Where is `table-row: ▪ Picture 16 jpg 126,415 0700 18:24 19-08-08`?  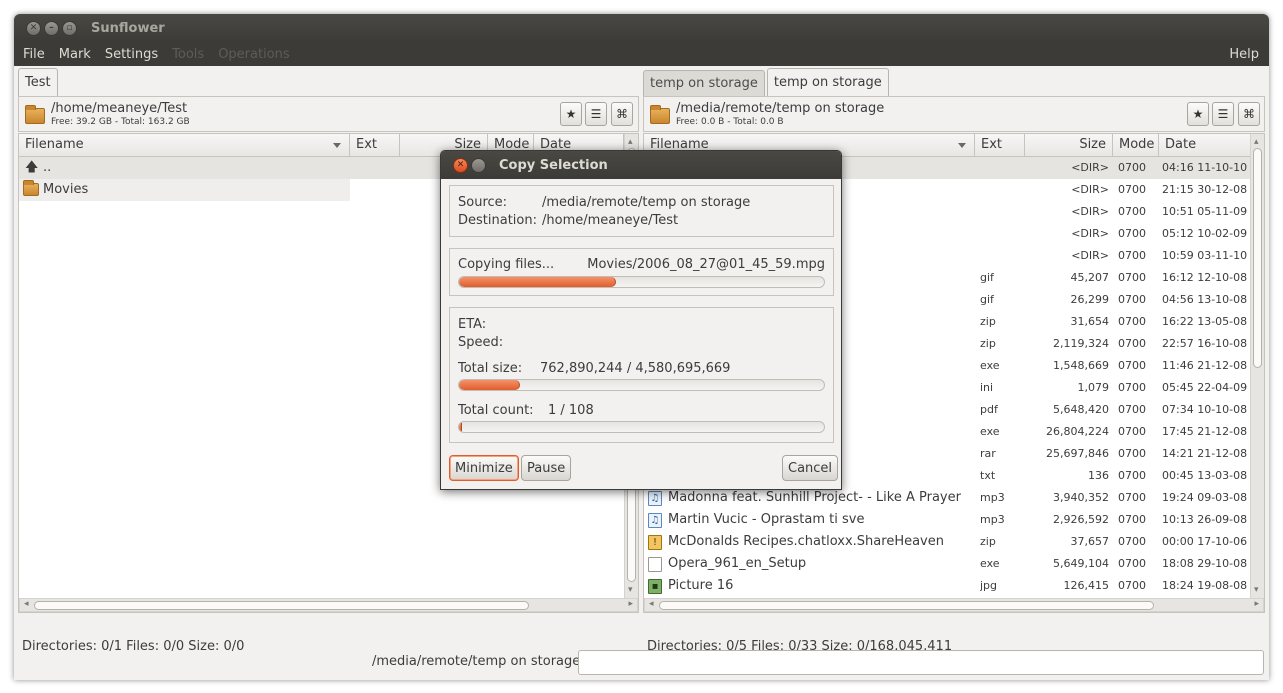 table-row: ▪ Picture 16 jpg 126,415 0700 18:24 19-08-08 is located at coordinates (954, 586).